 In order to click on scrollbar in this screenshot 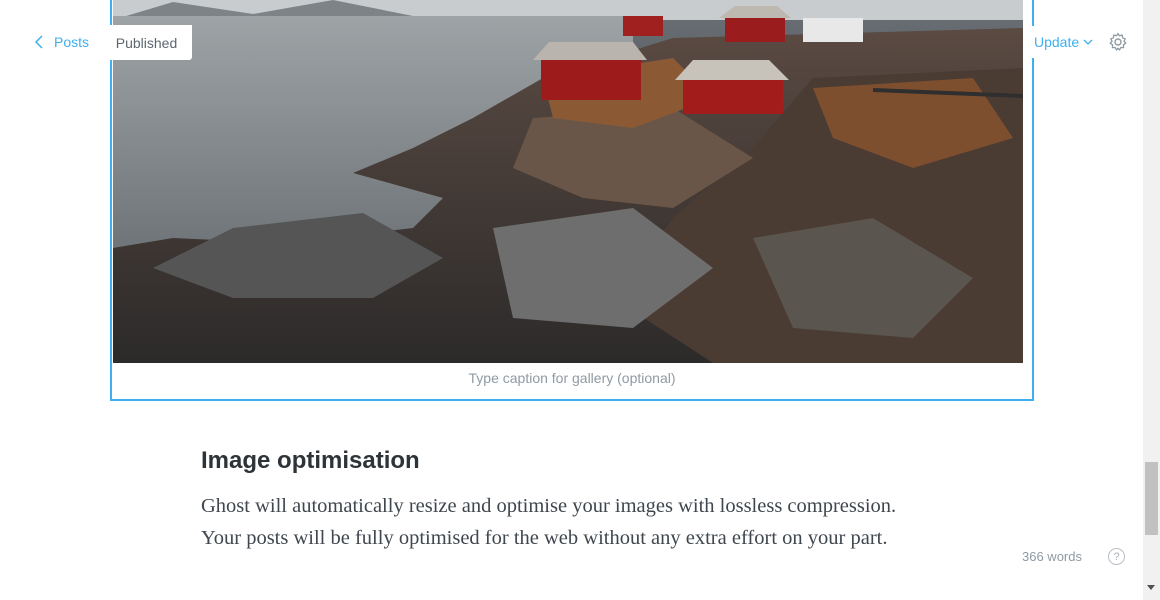, I will do `click(1151, 300)`.